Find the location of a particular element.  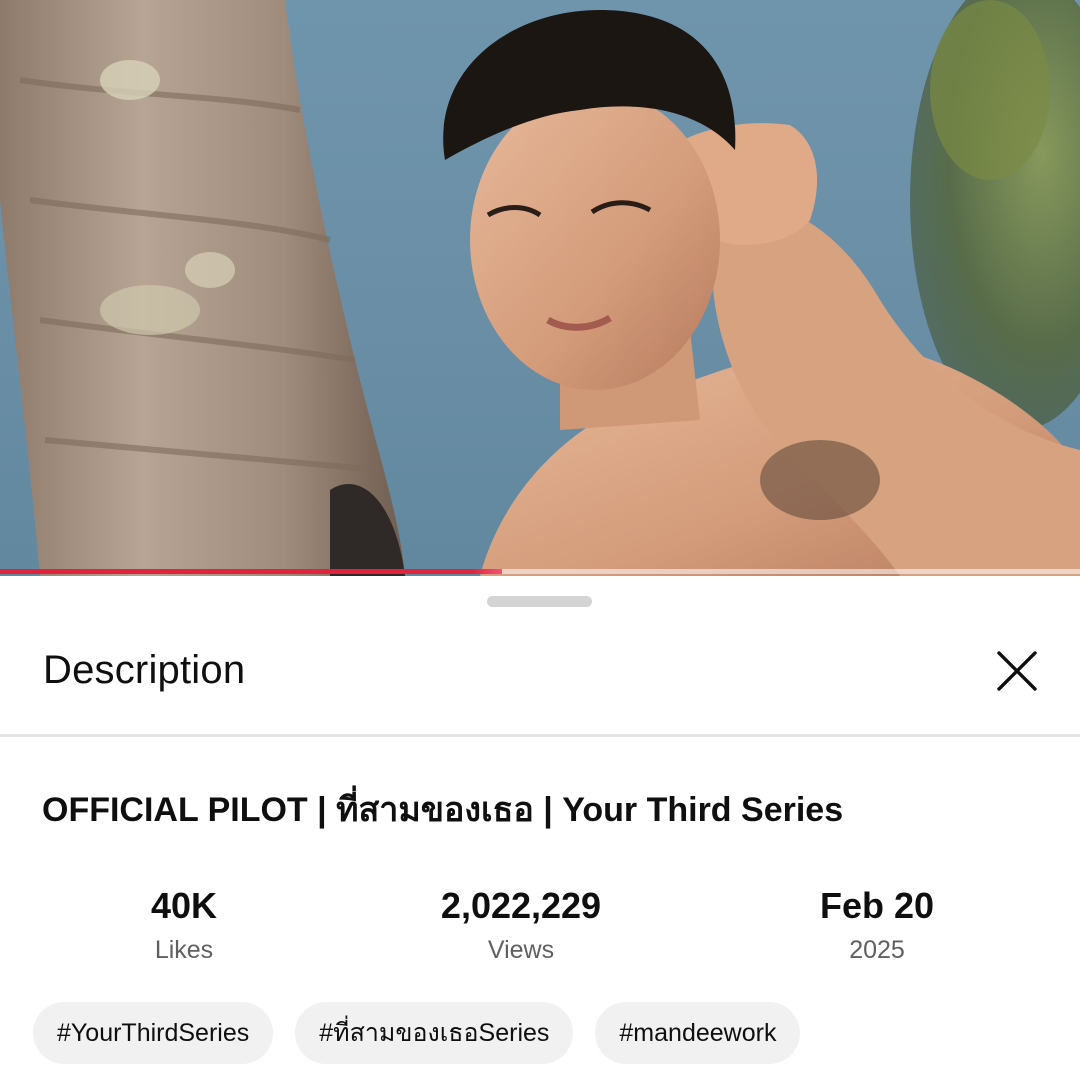

likes-label: Likes is located at coordinates (184, 950).